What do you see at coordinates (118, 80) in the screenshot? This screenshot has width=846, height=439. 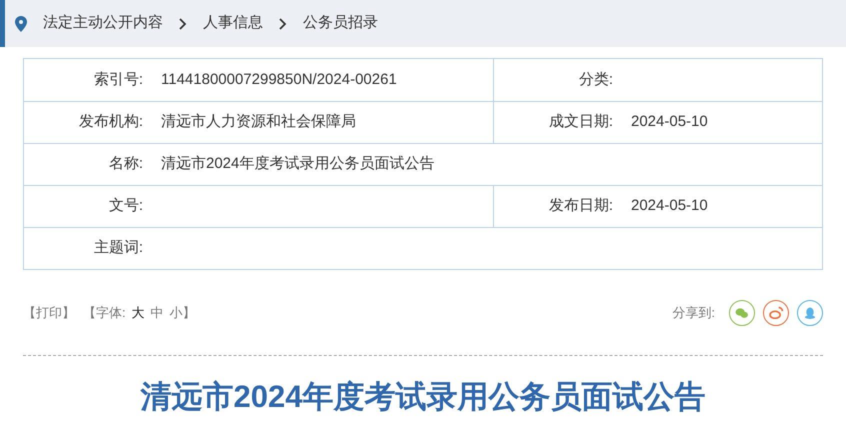 I see `field-label: 索引号:` at bounding box center [118, 80].